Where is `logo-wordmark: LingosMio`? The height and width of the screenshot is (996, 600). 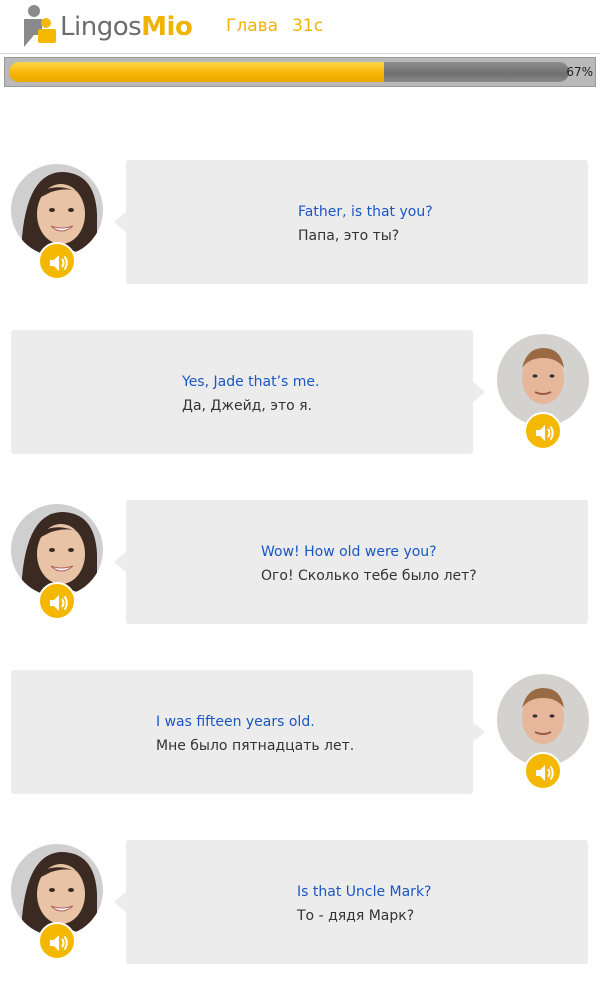 logo-wordmark: LingosMio is located at coordinates (126, 27).